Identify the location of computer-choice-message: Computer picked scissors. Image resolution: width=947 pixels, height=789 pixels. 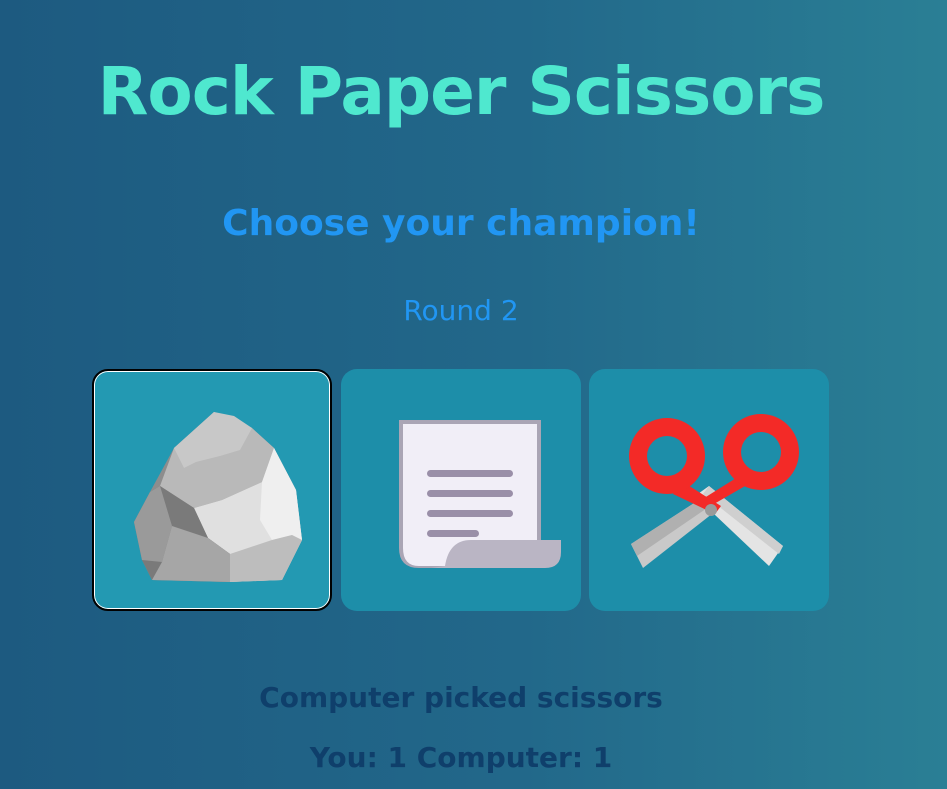
(461, 697).